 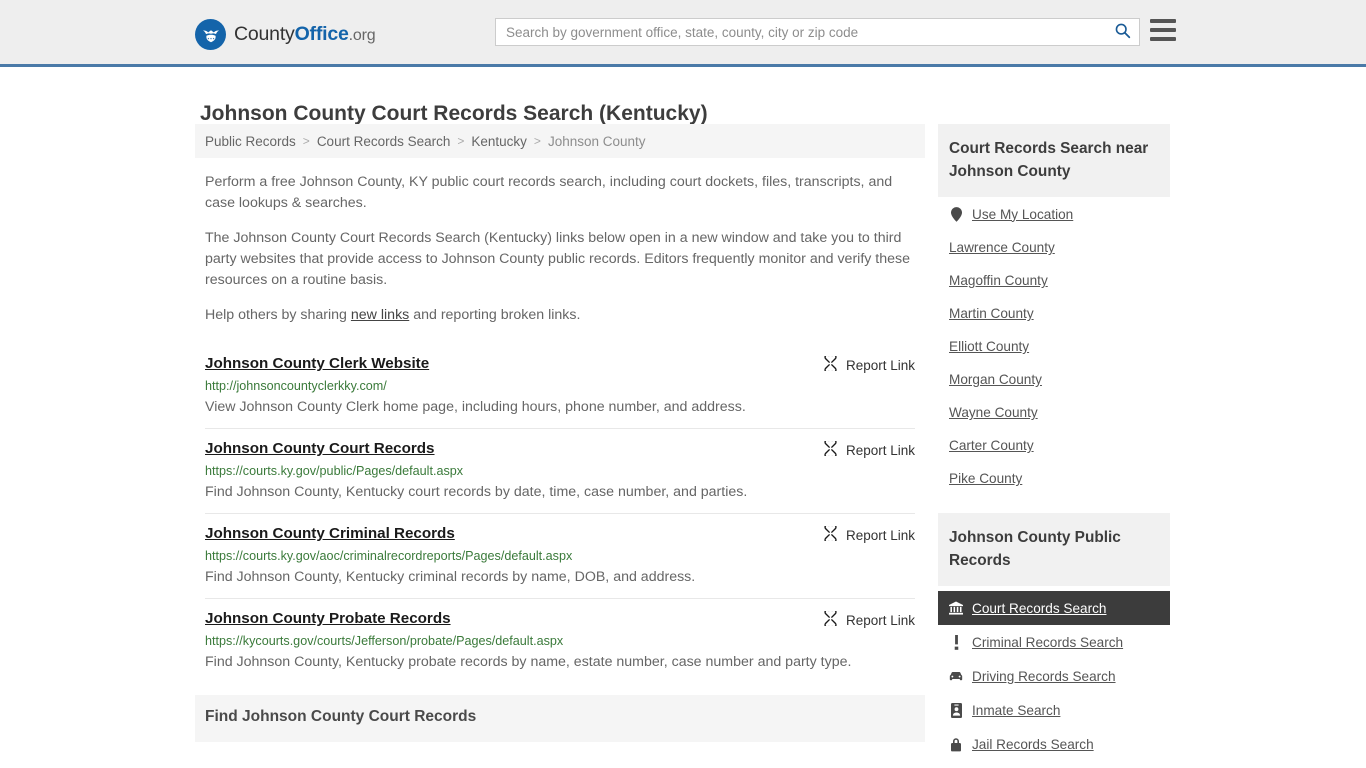 What do you see at coordinates (1035, 549) in the screenshot?
I see `public-records-panel-heading: Johnson County Public Records` at bounding box center [1035, 549].